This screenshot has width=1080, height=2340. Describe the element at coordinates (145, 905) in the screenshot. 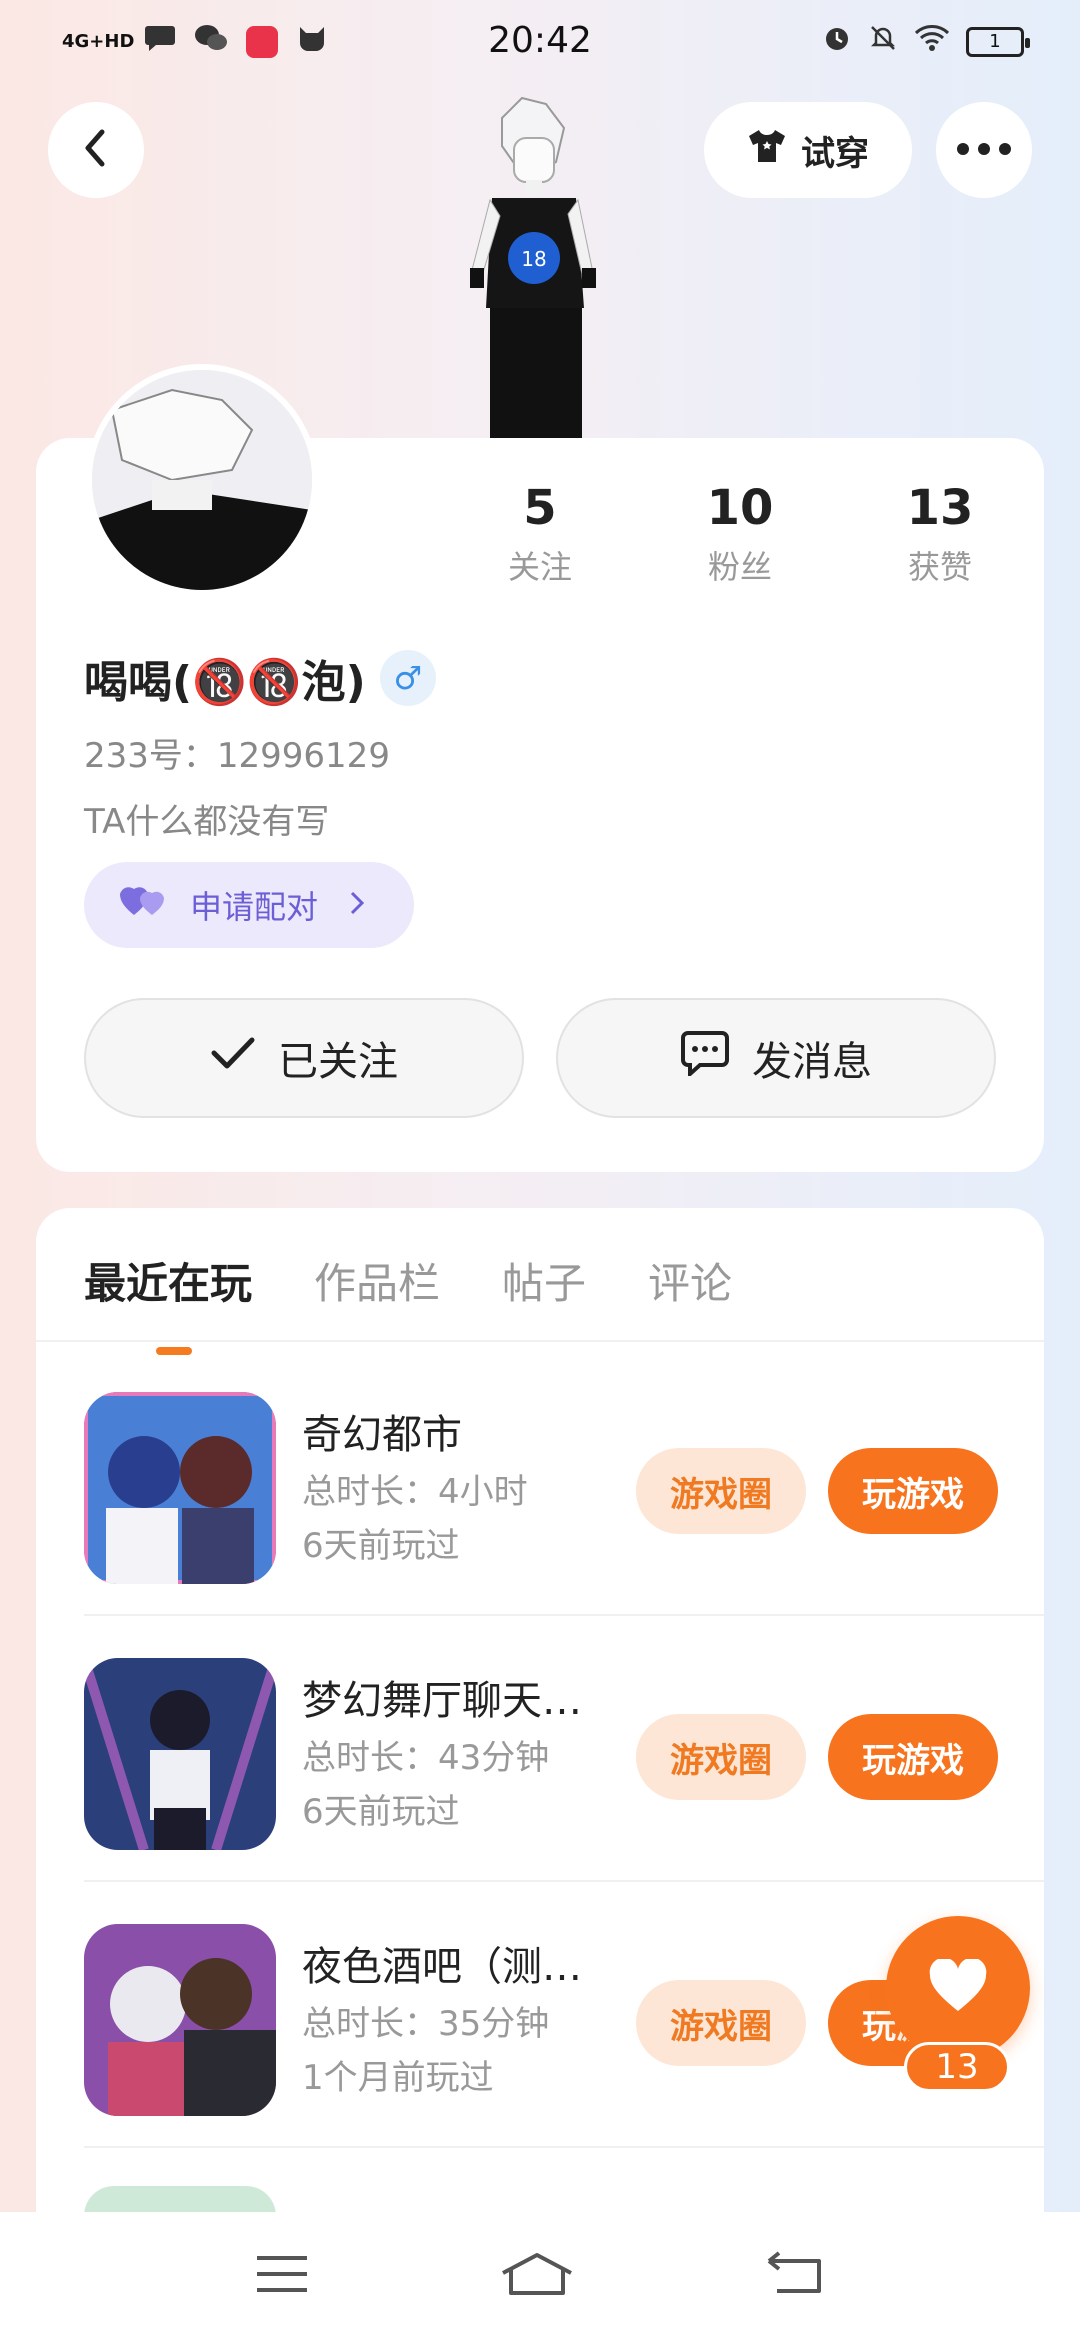

I see `double-heart-icon` at that location.